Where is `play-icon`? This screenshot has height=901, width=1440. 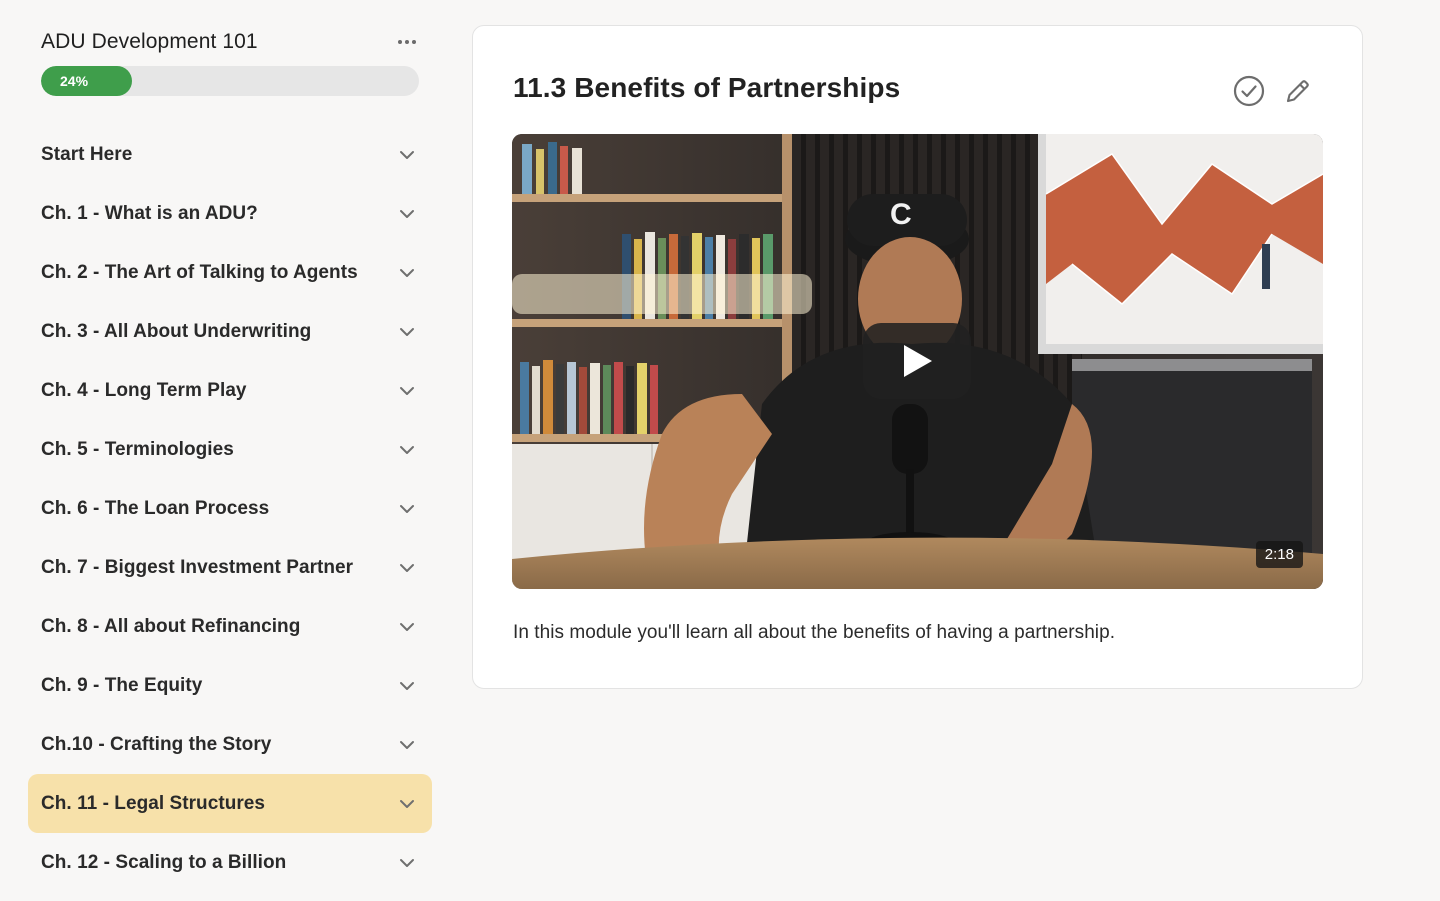 play-icon is located at coordinates (918, 361).